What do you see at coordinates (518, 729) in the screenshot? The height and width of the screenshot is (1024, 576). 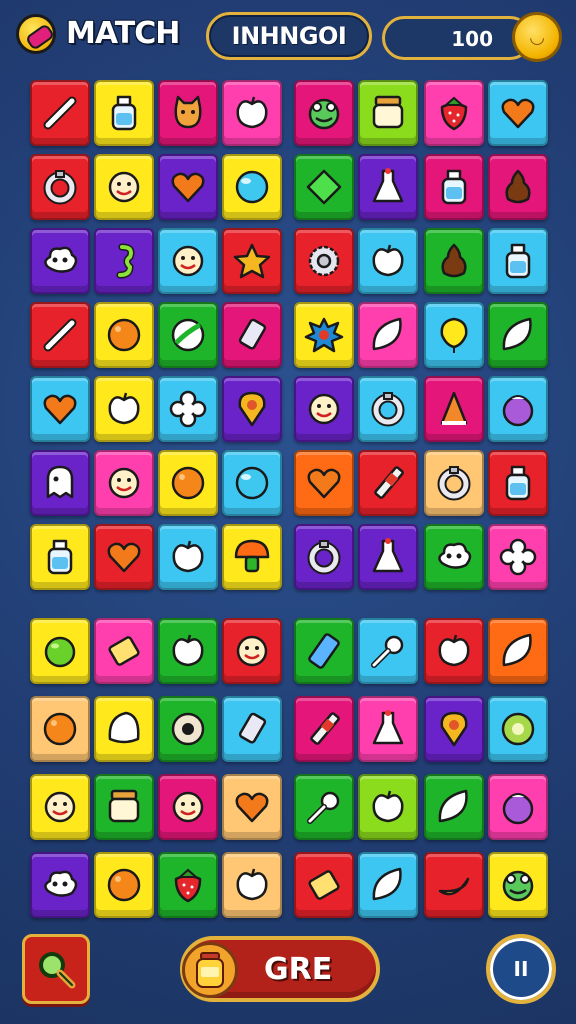 I see `tile-kiwi` at bounding box center [518, 729].